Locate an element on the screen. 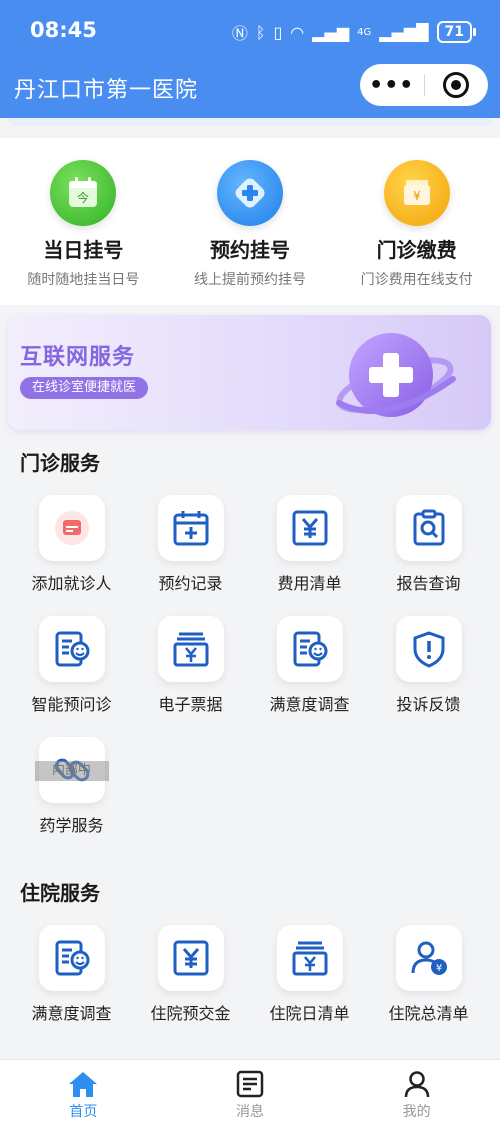  service-label: 药学服务 is located at coordinates (71, 825).